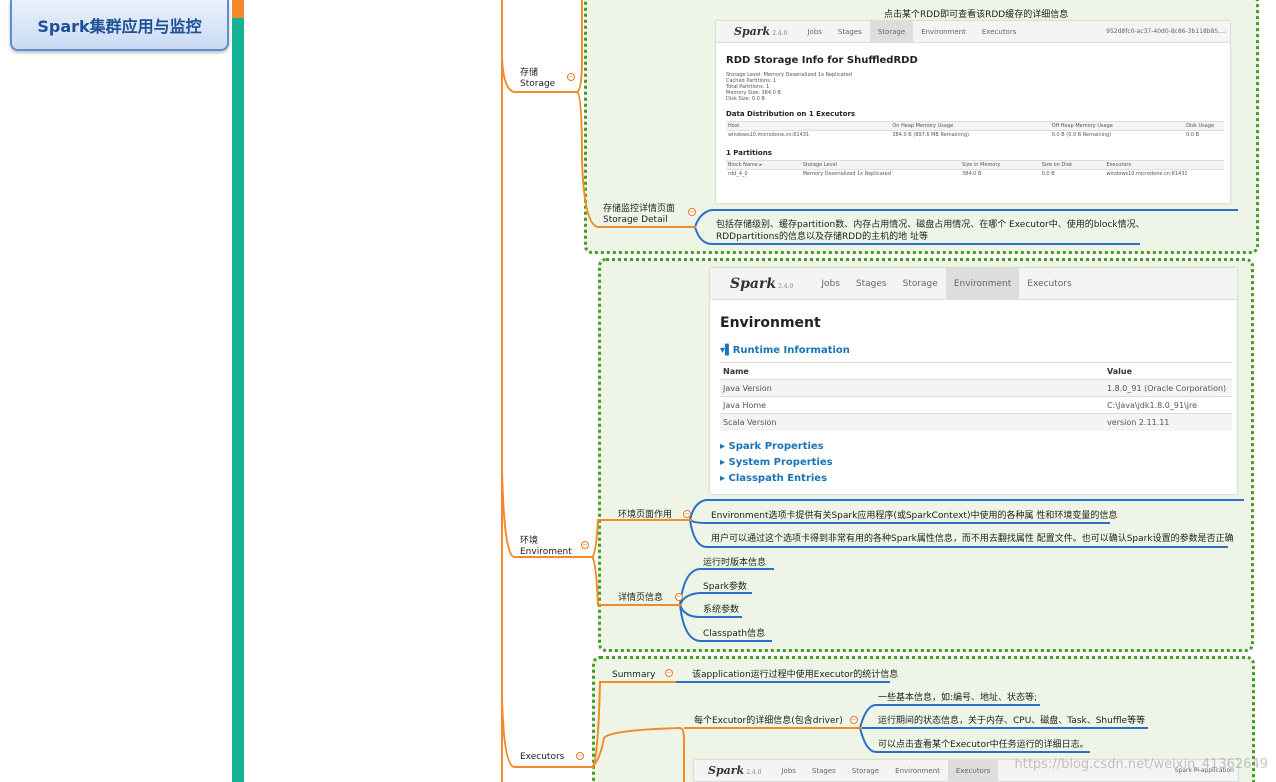 This screenshot has width=1276, height=782. I want to click on storage-detail-underline, so click(647, 227).